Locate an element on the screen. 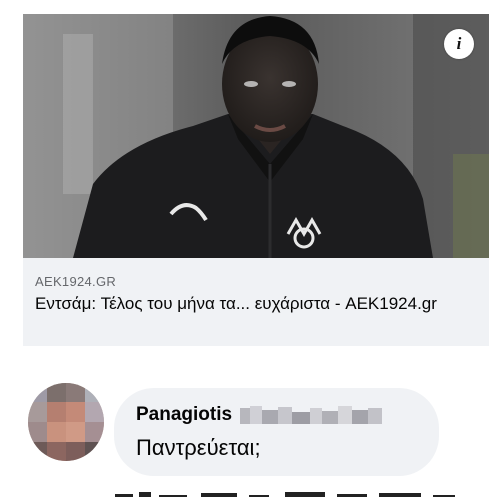 The height and width of the screenshot is (497, 500). link-domain: AEK1924.GR is located at coordinates (76, 281).